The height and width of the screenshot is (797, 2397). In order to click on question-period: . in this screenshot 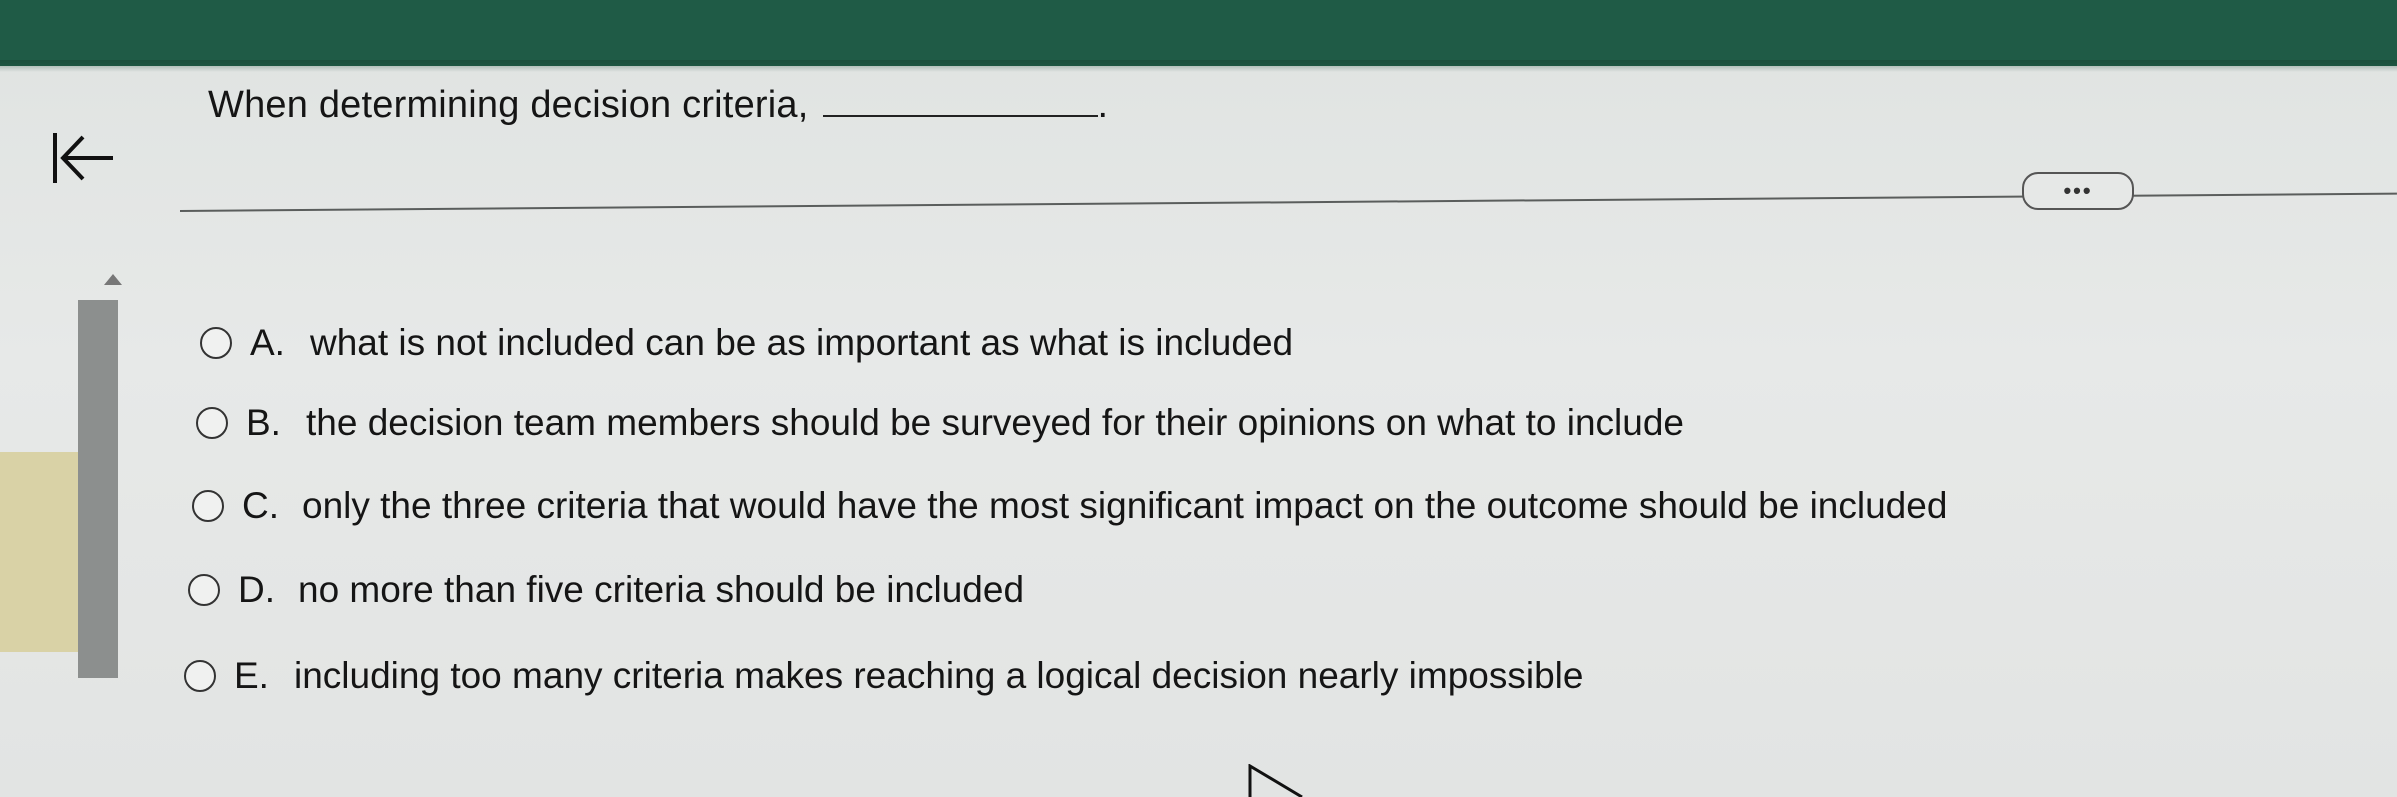, I will do `click(1103, 105)`.